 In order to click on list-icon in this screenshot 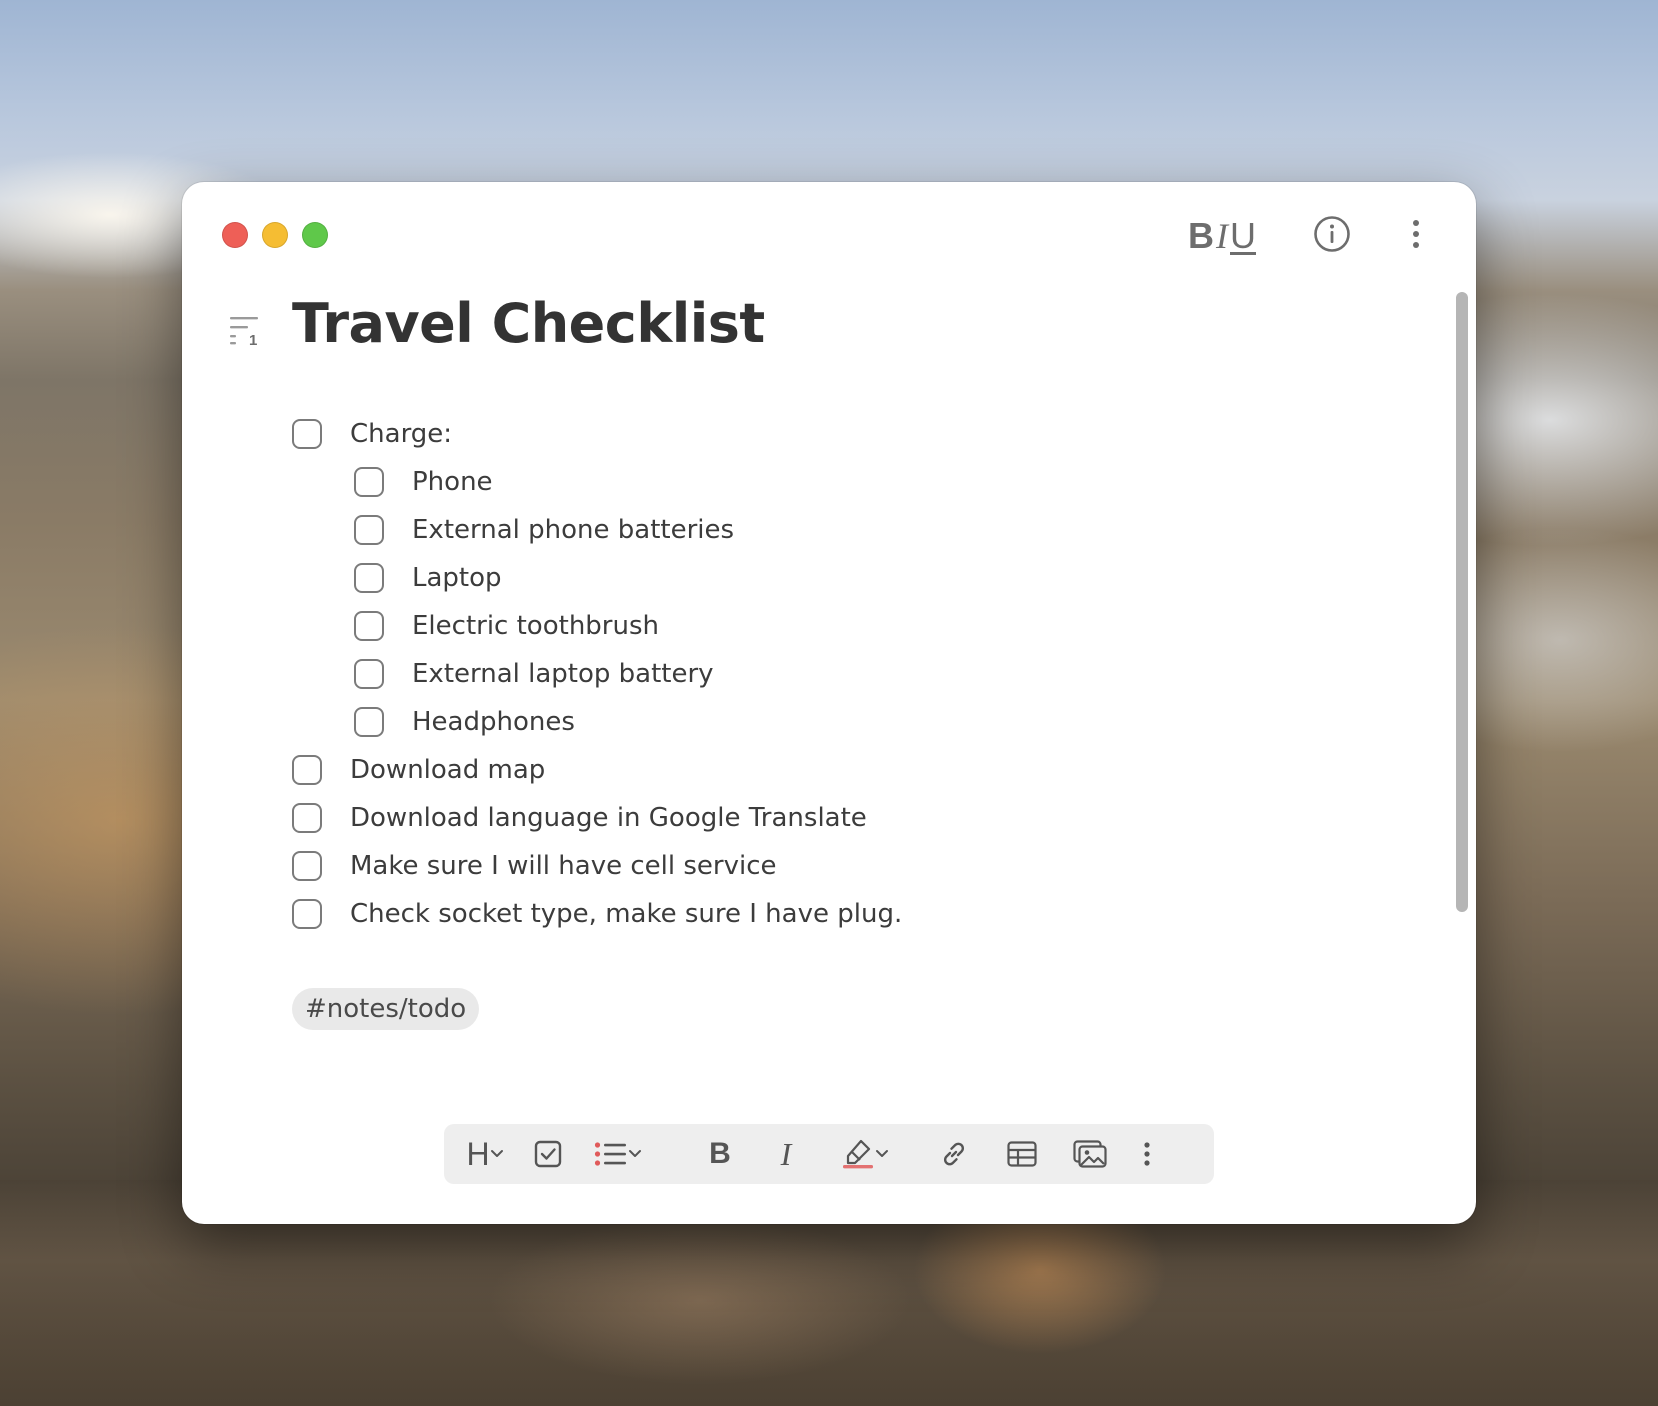, I will do `click(610, 1154)`.